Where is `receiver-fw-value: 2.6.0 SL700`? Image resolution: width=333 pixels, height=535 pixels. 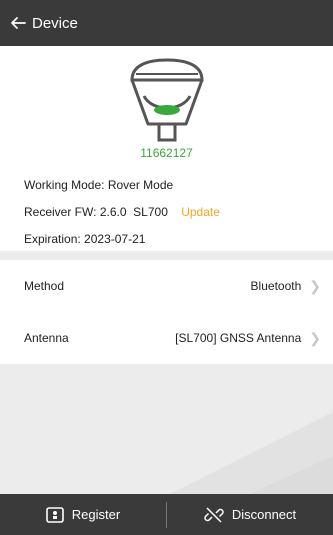
receiver-fw-value: 2.6.0 SL700 is located at coordinates (133, 212).